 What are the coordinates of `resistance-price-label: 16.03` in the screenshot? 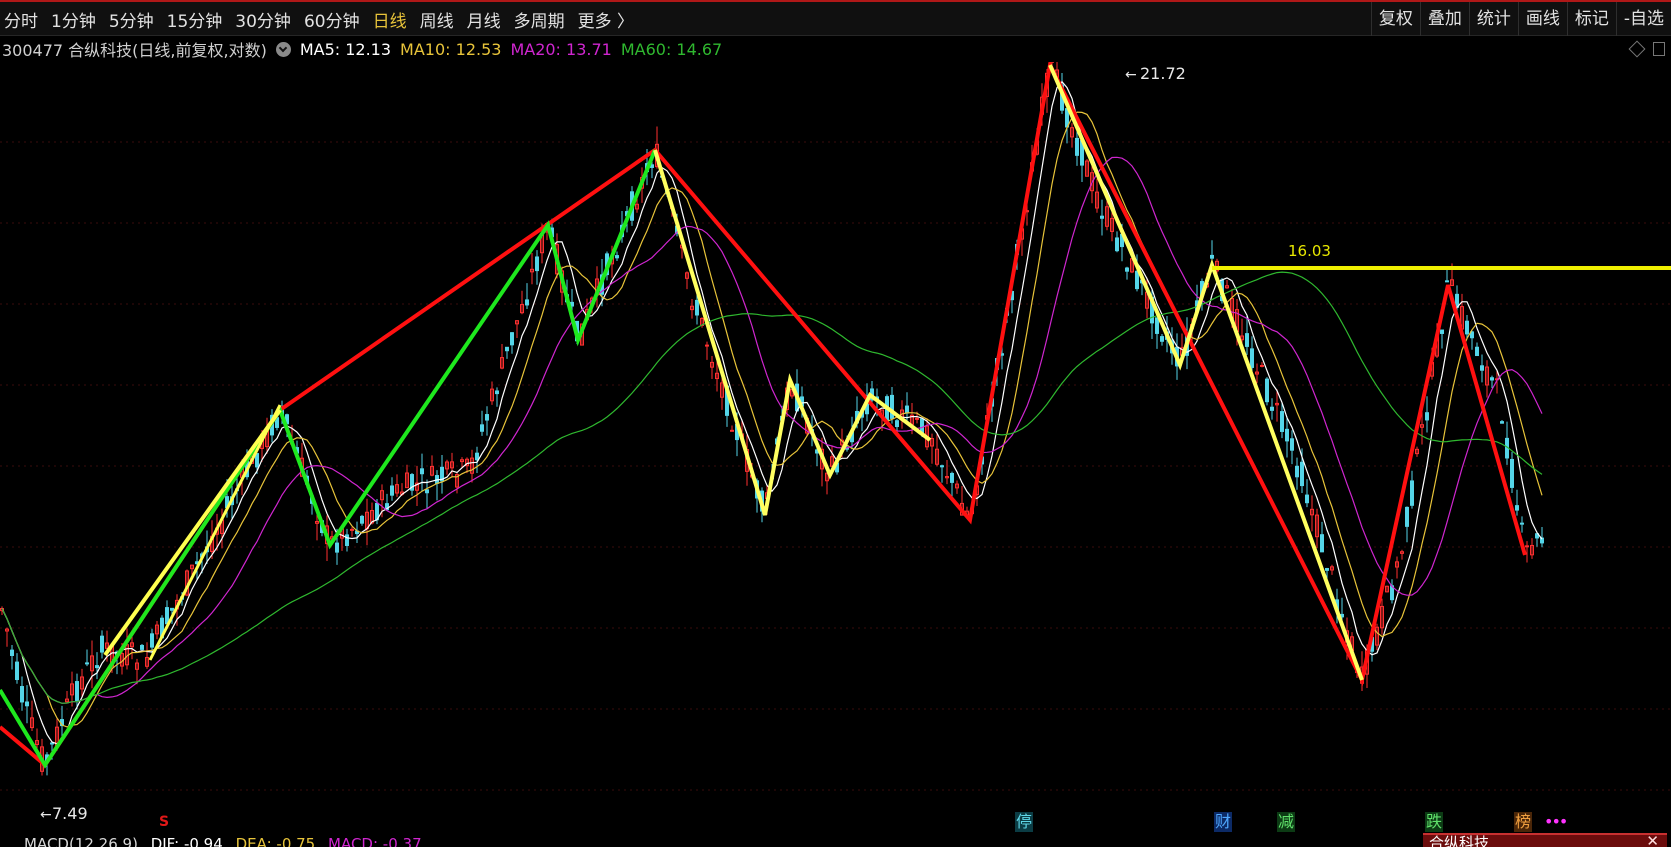 It's located at (1309, 251).